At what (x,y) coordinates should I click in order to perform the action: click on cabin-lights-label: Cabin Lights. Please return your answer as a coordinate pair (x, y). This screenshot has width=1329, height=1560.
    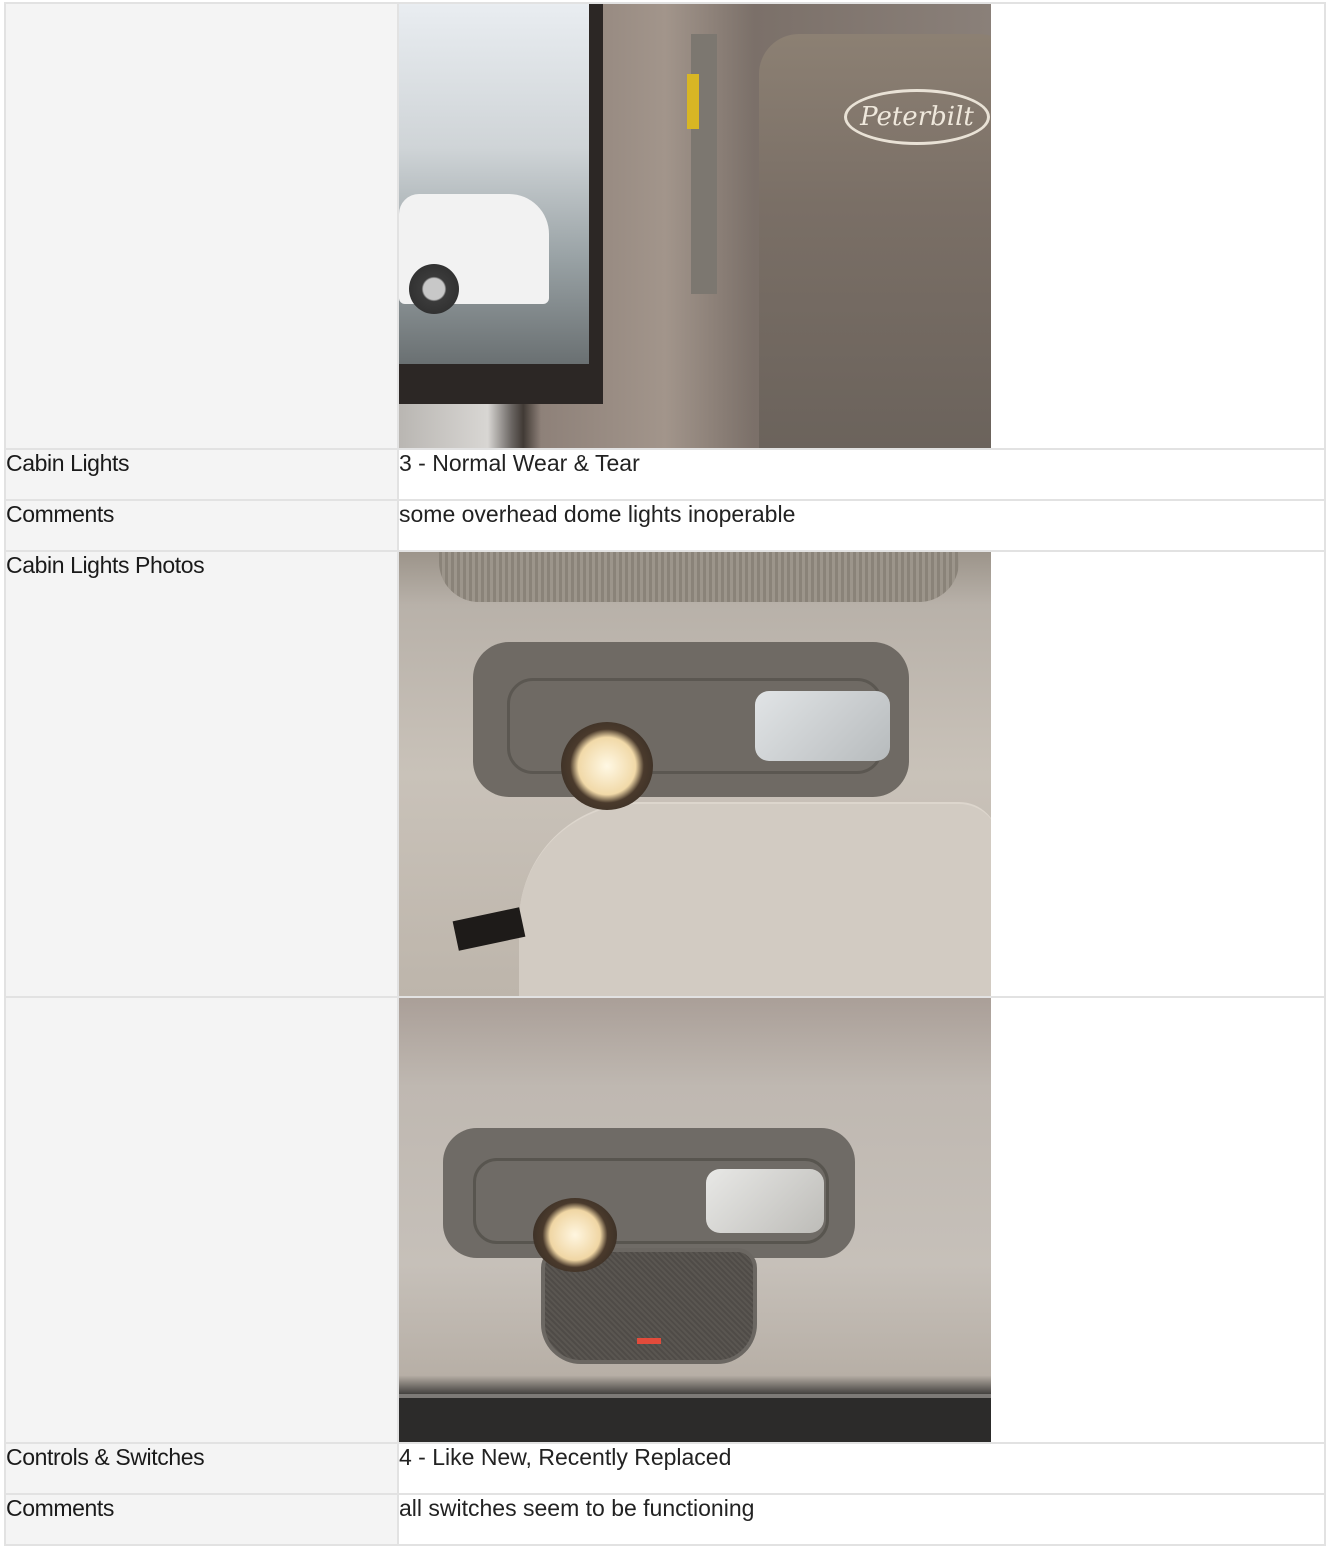
    Looking at the image, I should click on (201, 474).